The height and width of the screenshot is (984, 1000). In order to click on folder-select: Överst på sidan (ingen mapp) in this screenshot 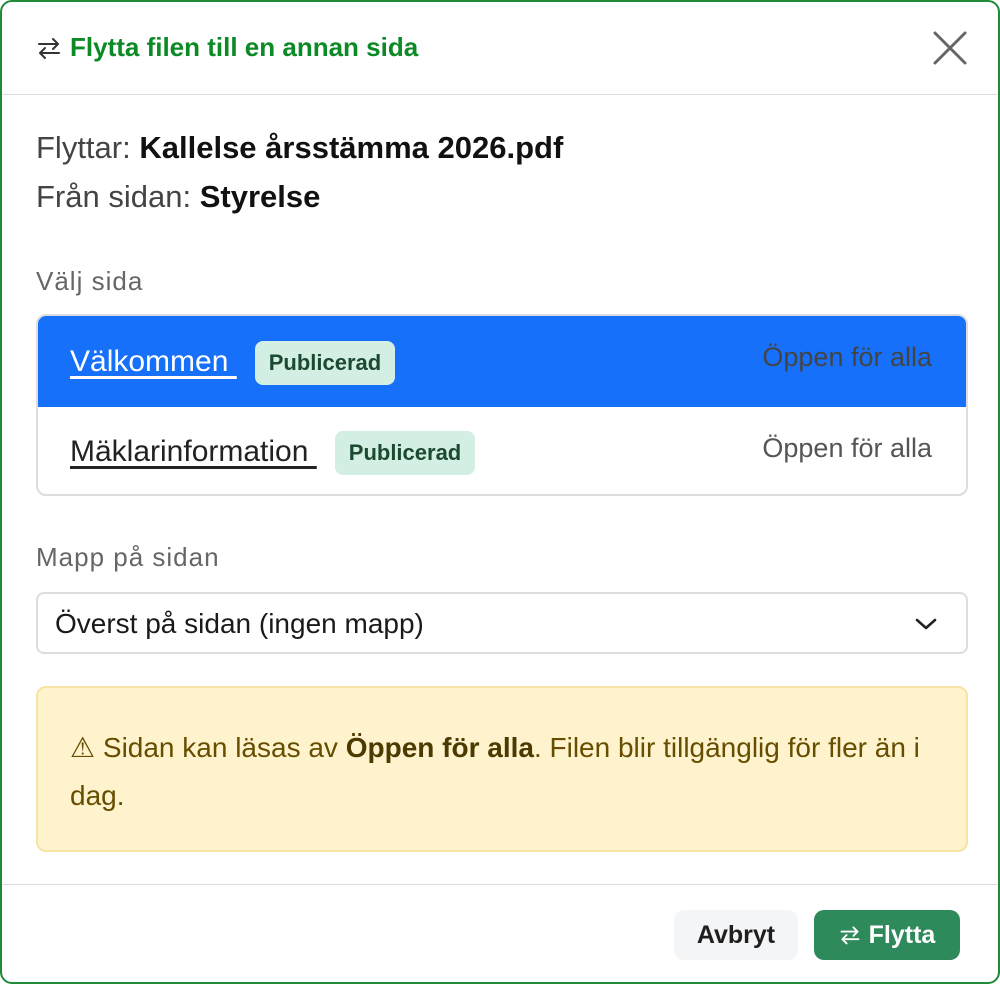, I will do `click(502, 623)`.